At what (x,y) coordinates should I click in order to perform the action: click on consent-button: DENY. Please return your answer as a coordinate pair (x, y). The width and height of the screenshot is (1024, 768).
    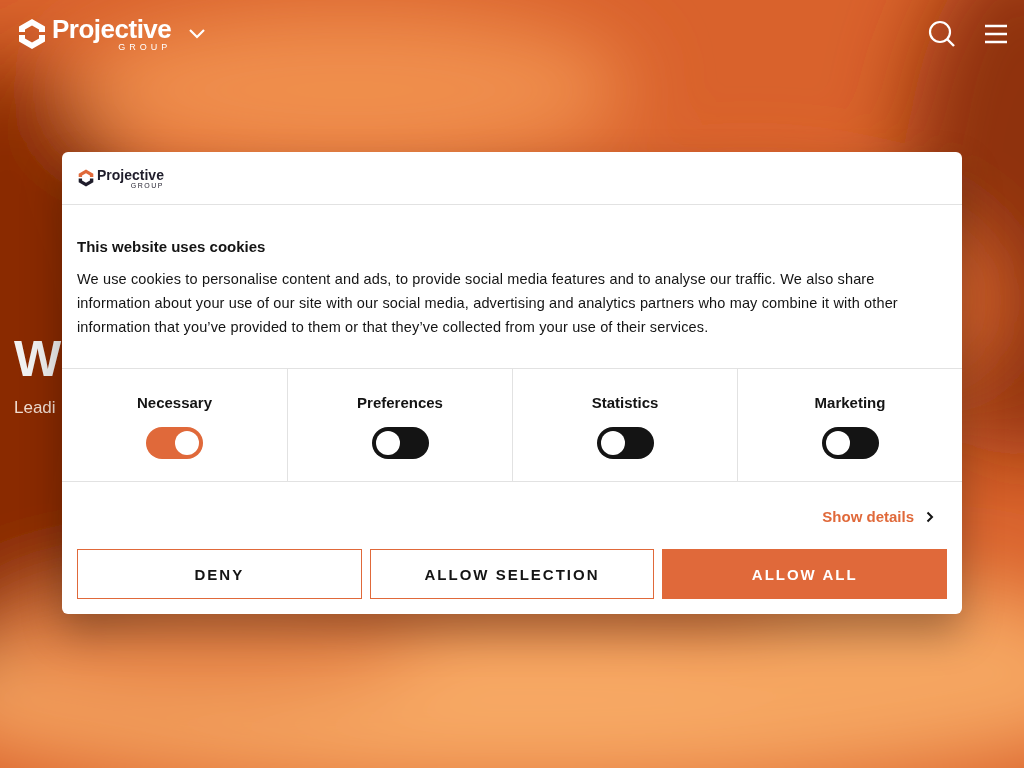
    Looking at the image, I should click on (219, 574).